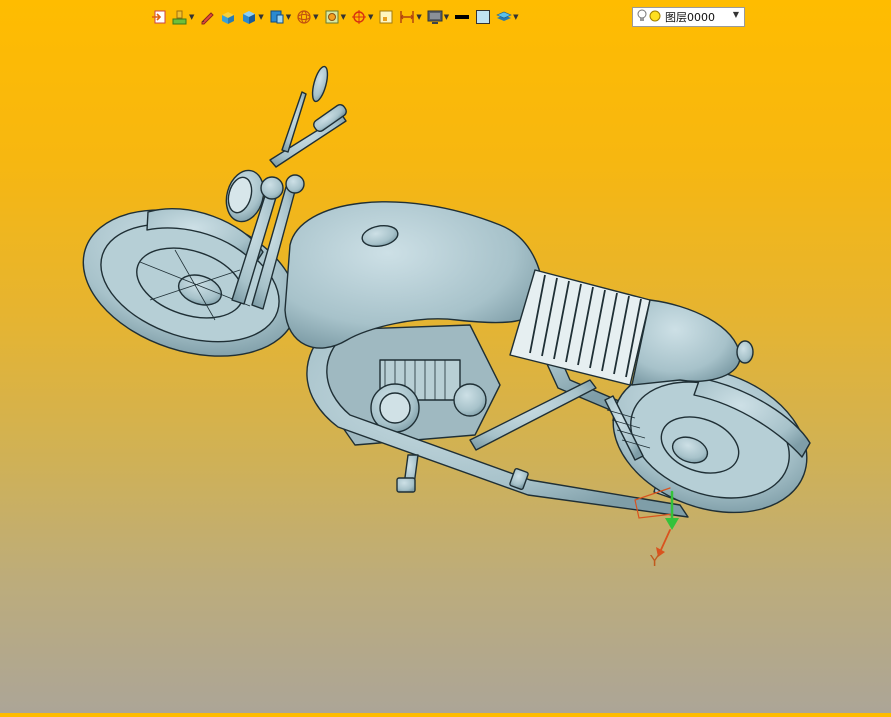  I want to click on wireframe-sphere-button: ▼, so click(307, 17).